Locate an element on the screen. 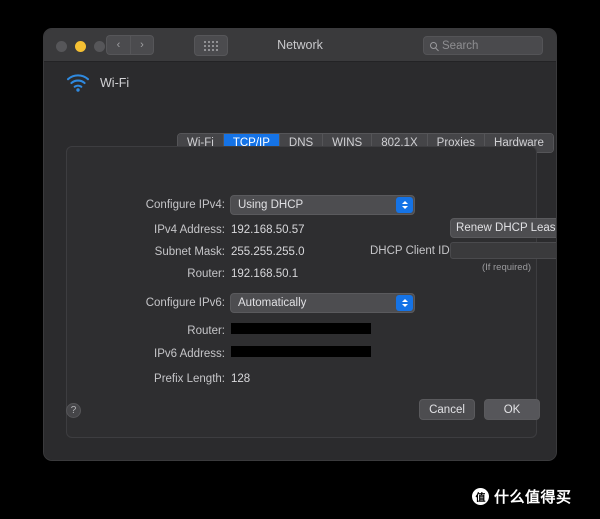  ipv4-address-label: IPv4 Address: is located at coordinates (189, 230).